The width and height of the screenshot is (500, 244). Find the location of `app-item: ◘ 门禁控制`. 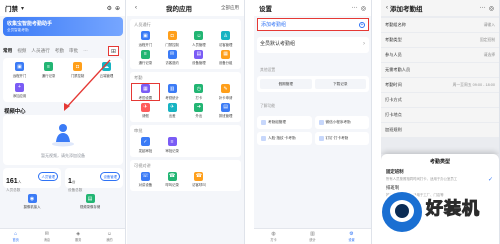

app-item: ◘ 门禁控制 is located at coordinates (172, 39).